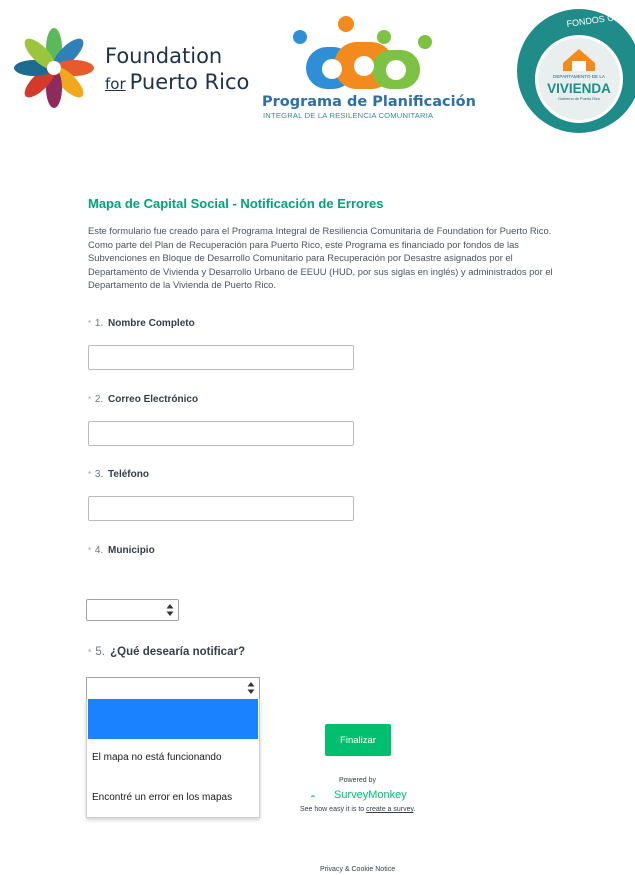  I want to click on nombre-completo-input, so click(221, 357).